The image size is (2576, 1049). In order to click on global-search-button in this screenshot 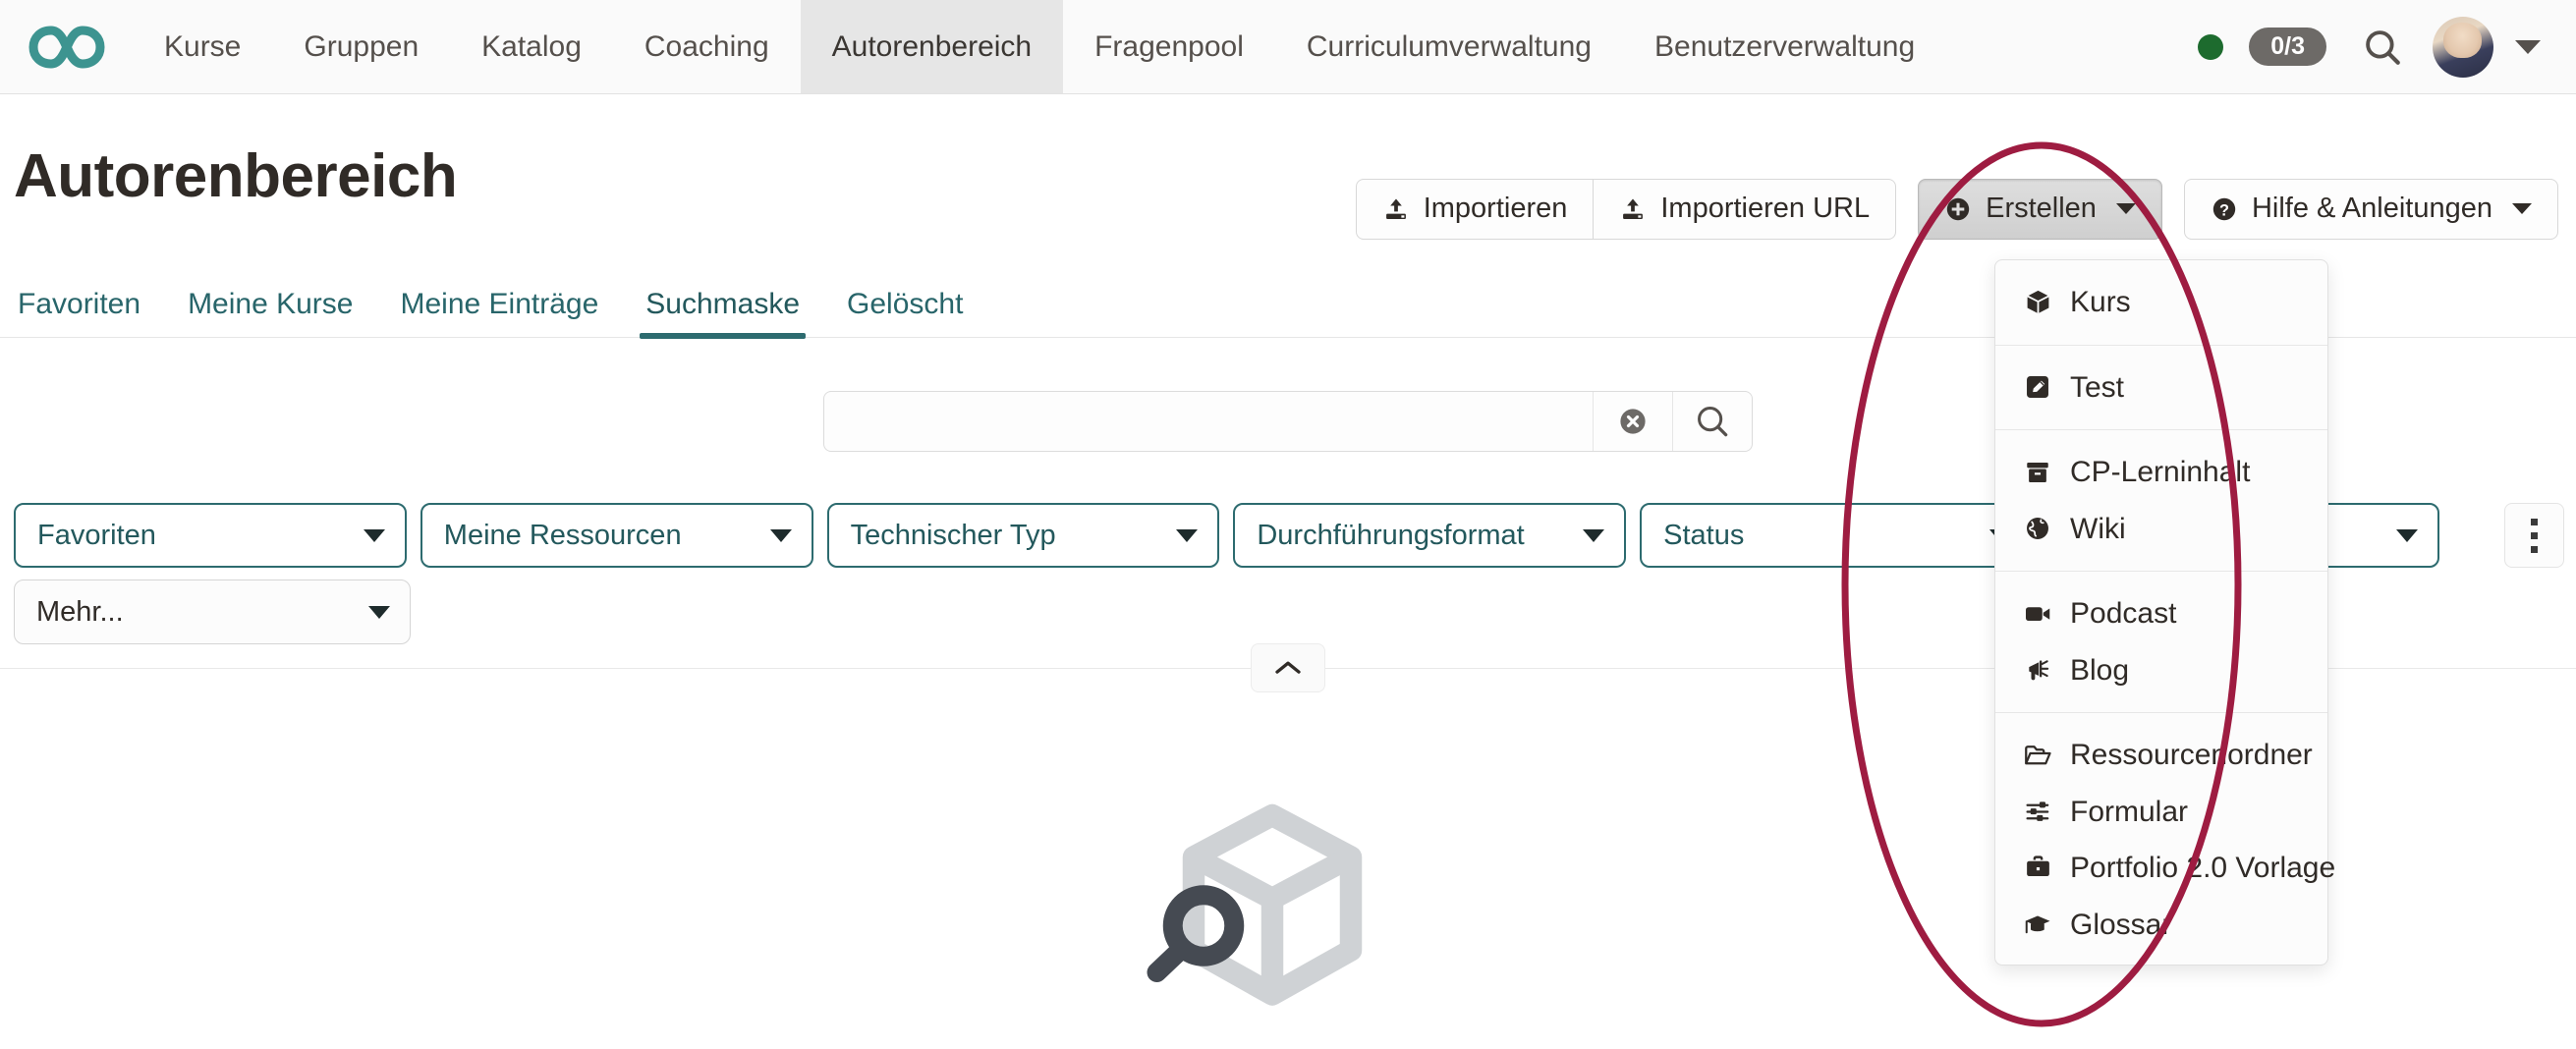, I will do `click(2382, 47)`.